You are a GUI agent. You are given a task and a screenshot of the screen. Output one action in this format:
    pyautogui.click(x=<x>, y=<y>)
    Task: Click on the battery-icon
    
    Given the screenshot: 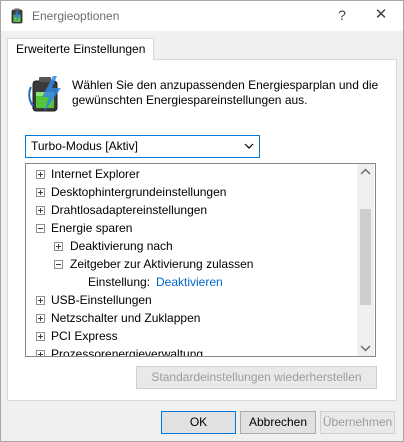 What is the action you would take?
    pyautogui.click(x=46, y=94)
    